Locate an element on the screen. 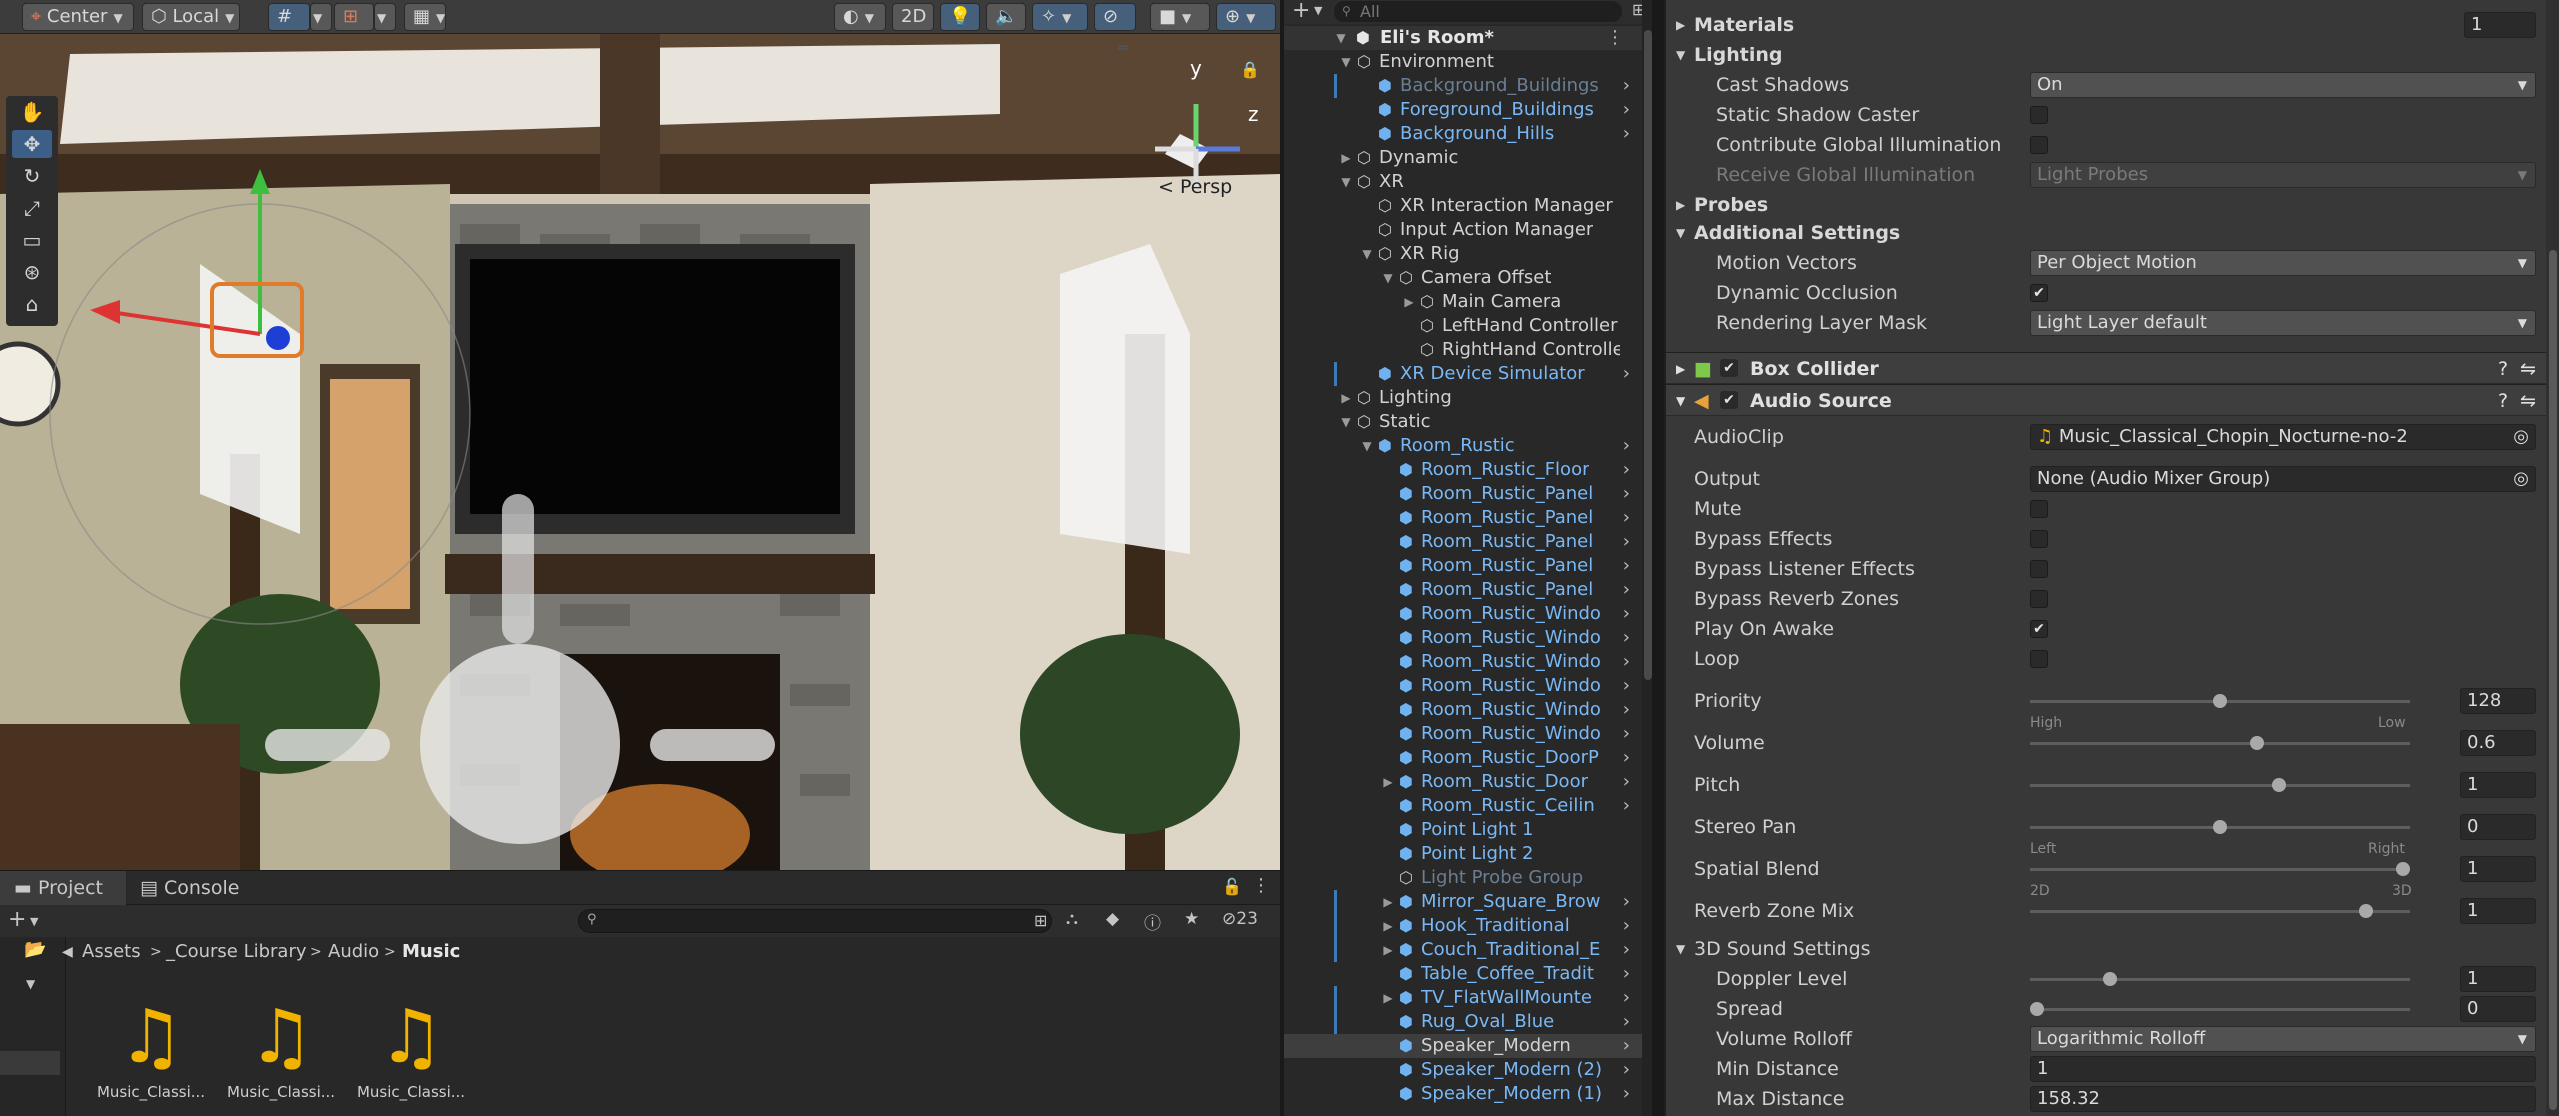 Image resolution: width=2559 pixels, height=1116 pixels. hierarchy-item: ▶ ⬡ Main Camera is located at coordinates (1464, 302).